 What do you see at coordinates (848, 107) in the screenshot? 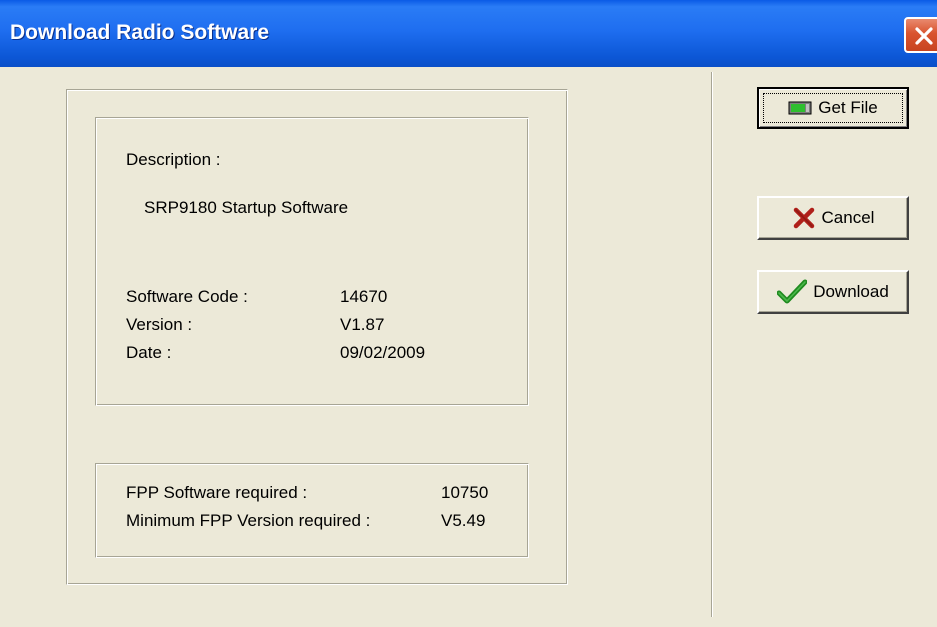
I see `get-file-label: Get File` at bounding box center [848, 107].